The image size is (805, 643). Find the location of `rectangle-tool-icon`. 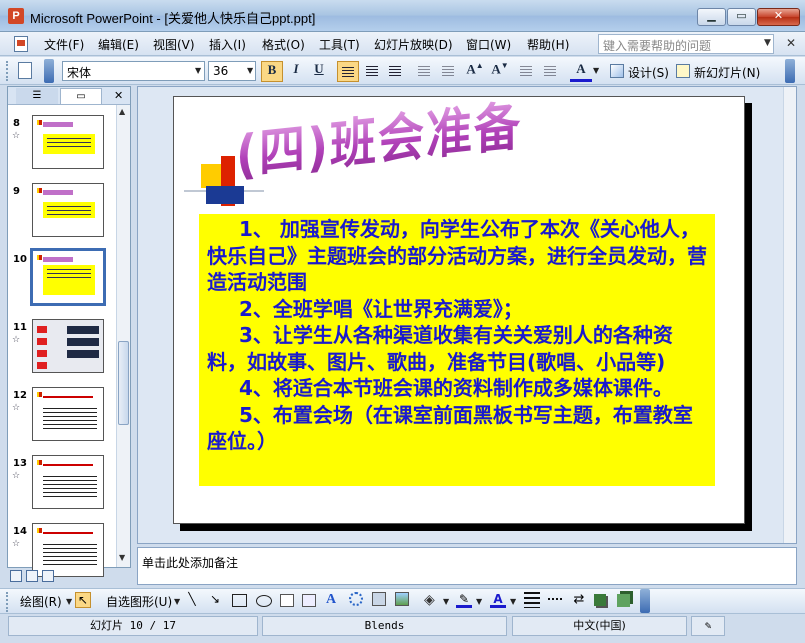

rectangle-tool-icon is located at coordinates (239, 600).